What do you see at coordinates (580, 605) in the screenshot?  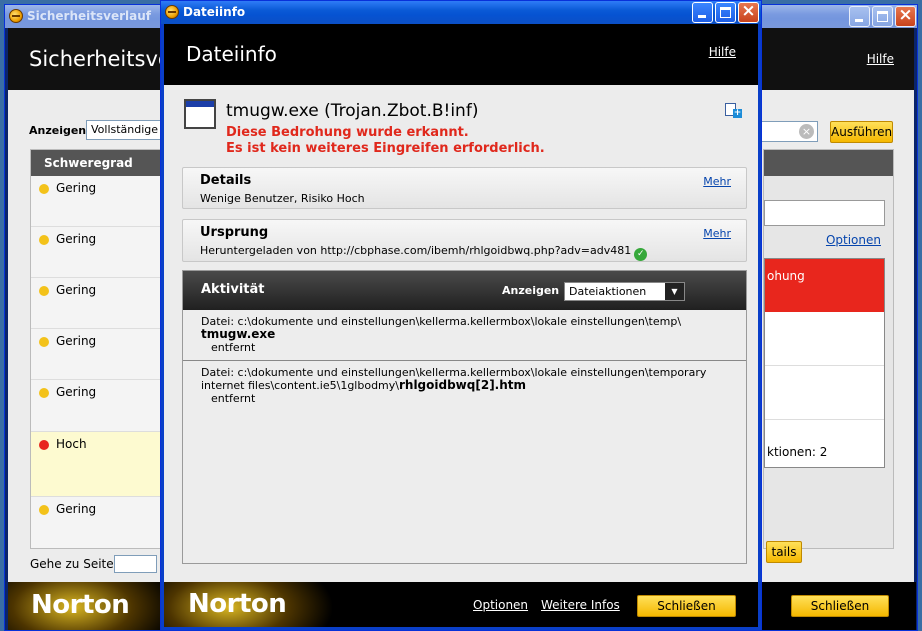 I see `more-info-link: Weitere Infos` at bounding box center [580, 605].